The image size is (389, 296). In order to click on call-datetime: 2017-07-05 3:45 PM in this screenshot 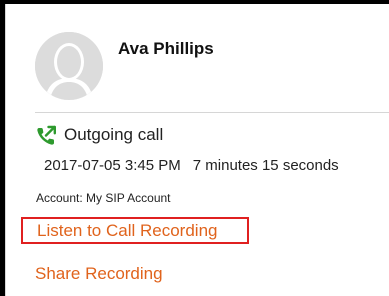, I will do `click(112, 165)`.